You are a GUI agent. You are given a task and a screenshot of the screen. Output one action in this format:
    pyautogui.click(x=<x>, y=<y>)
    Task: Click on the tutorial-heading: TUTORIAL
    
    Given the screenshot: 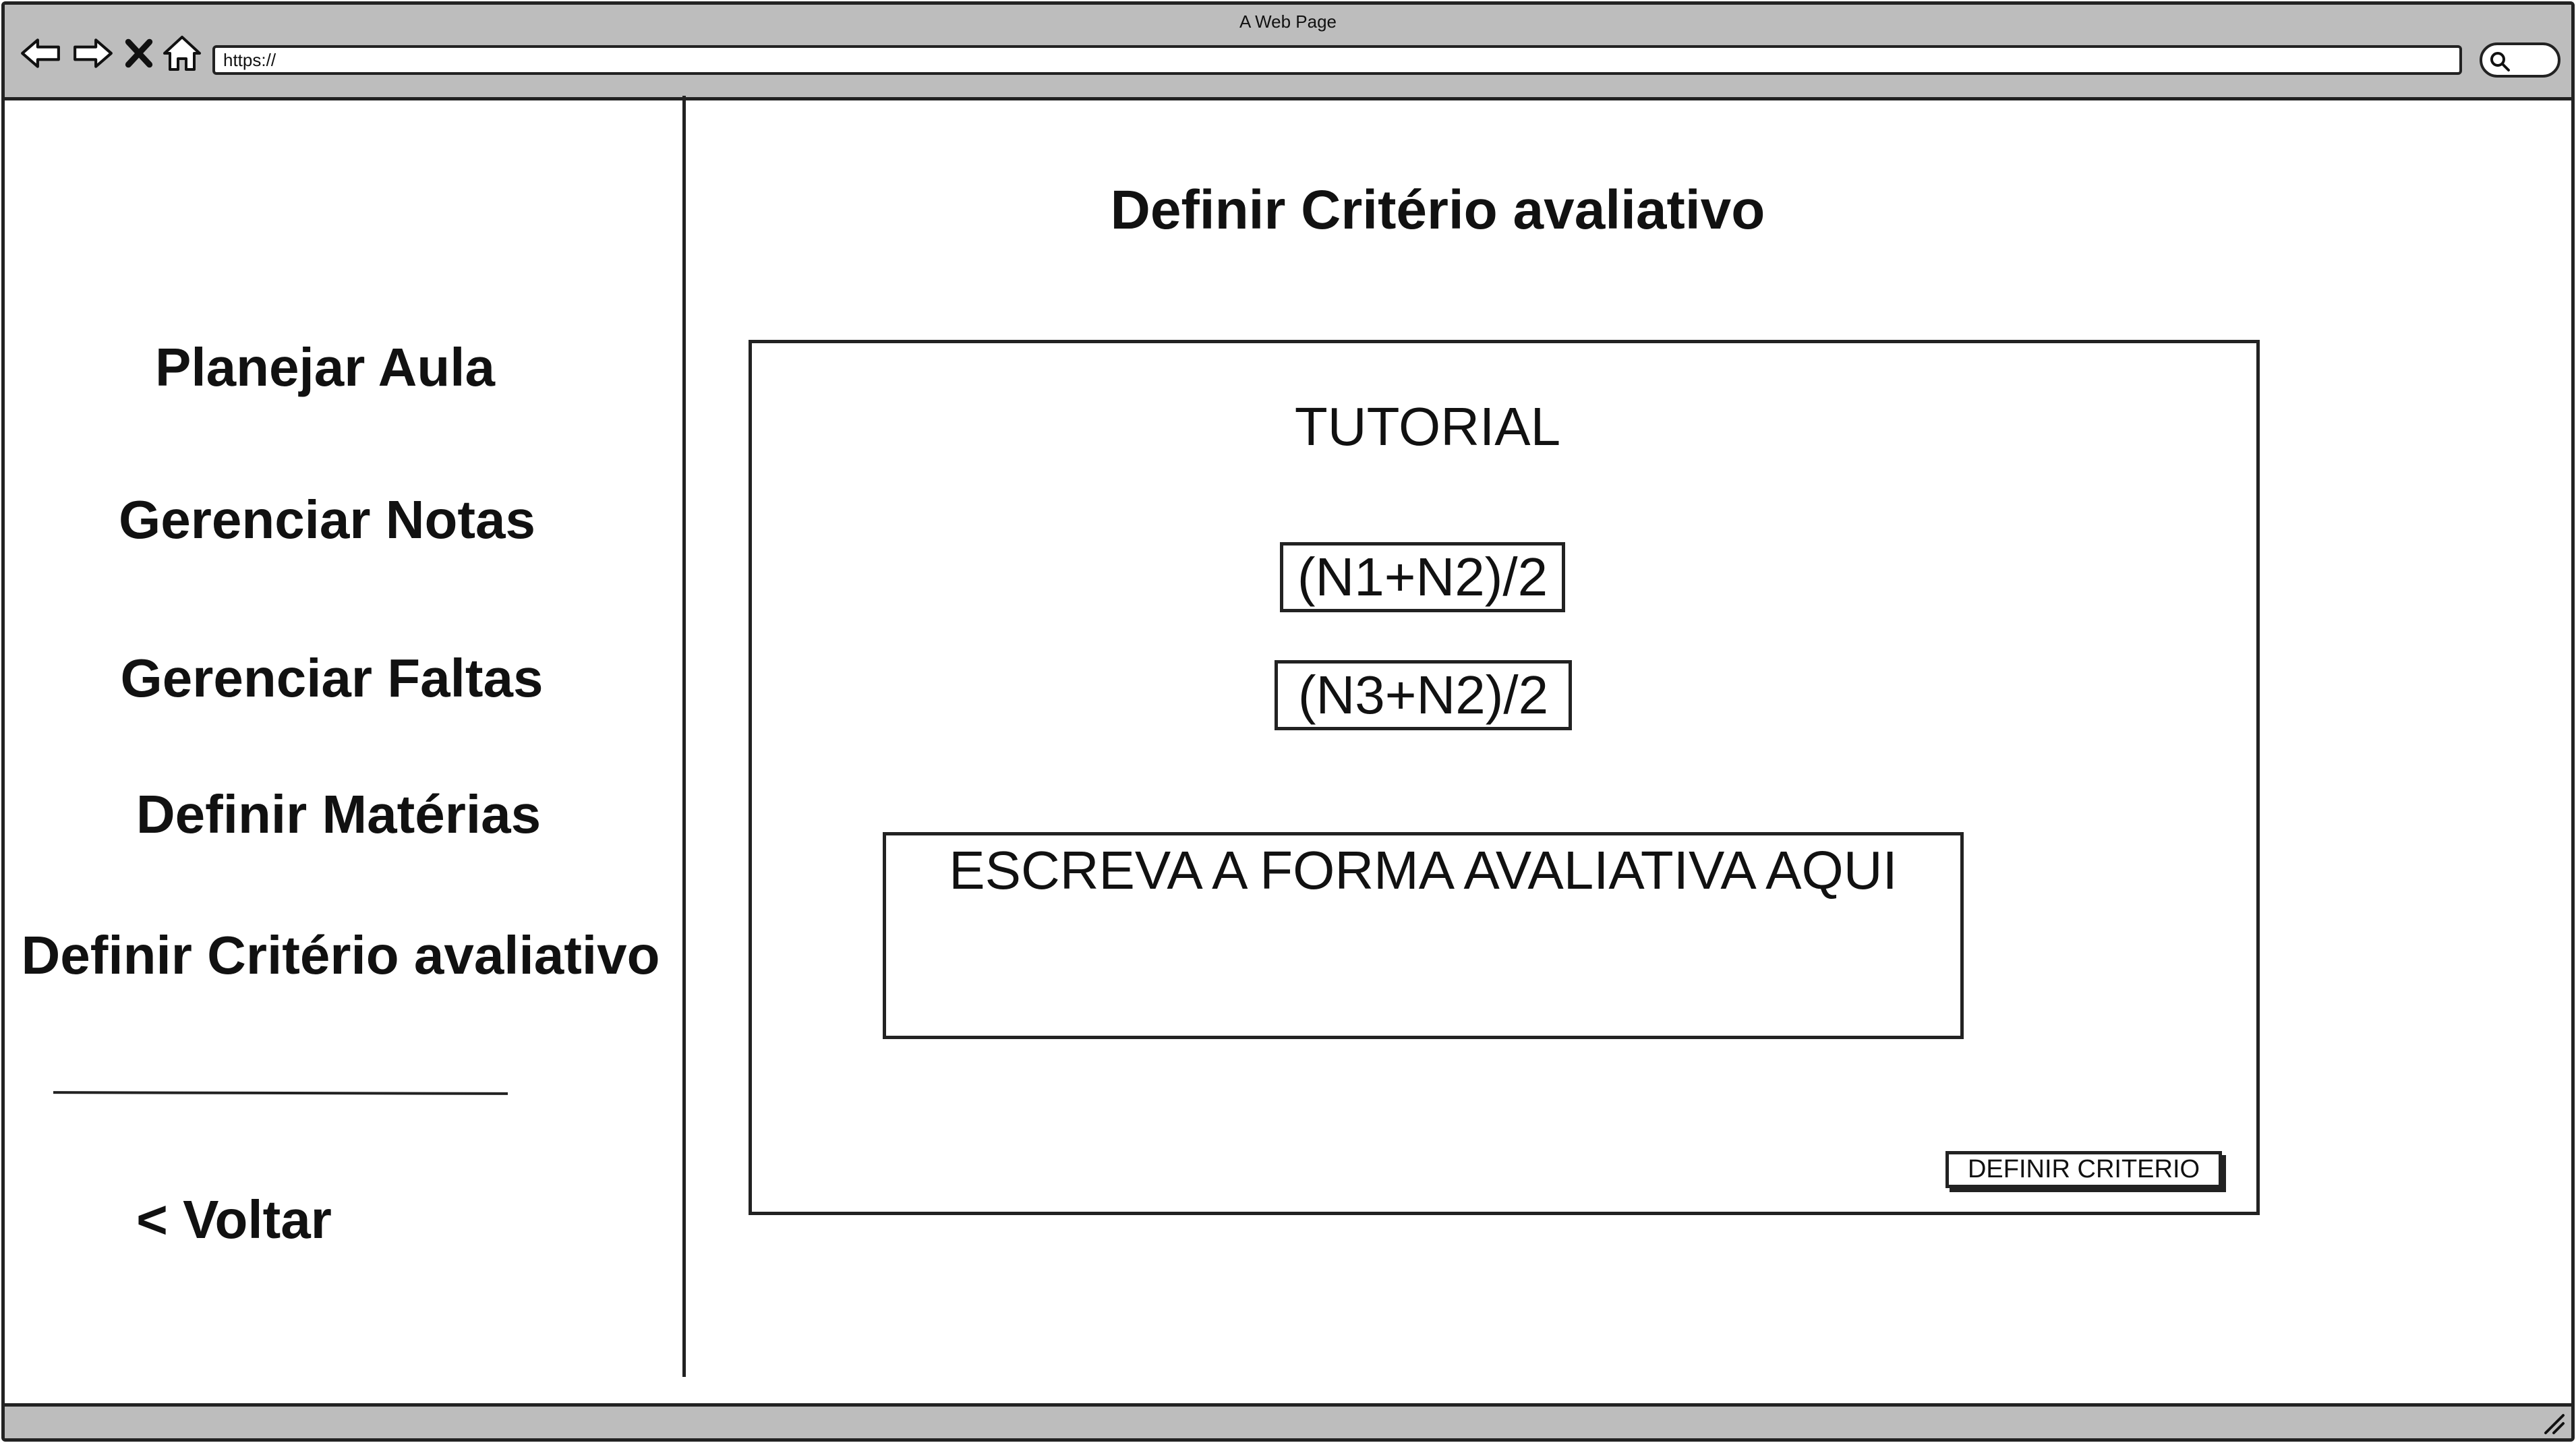 What is the action you would take?
    pyautogui.click(x=1427, y=426)
    